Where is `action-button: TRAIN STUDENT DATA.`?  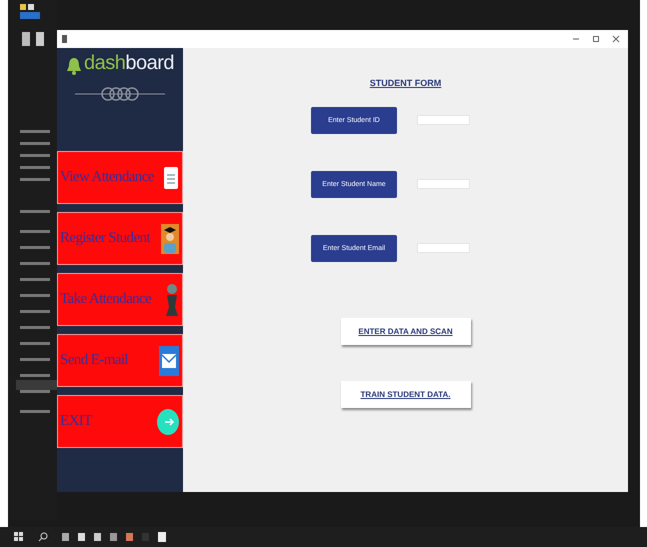 action-button: TRAIN STUDENT DATA. is located at coordinates (405, 394).